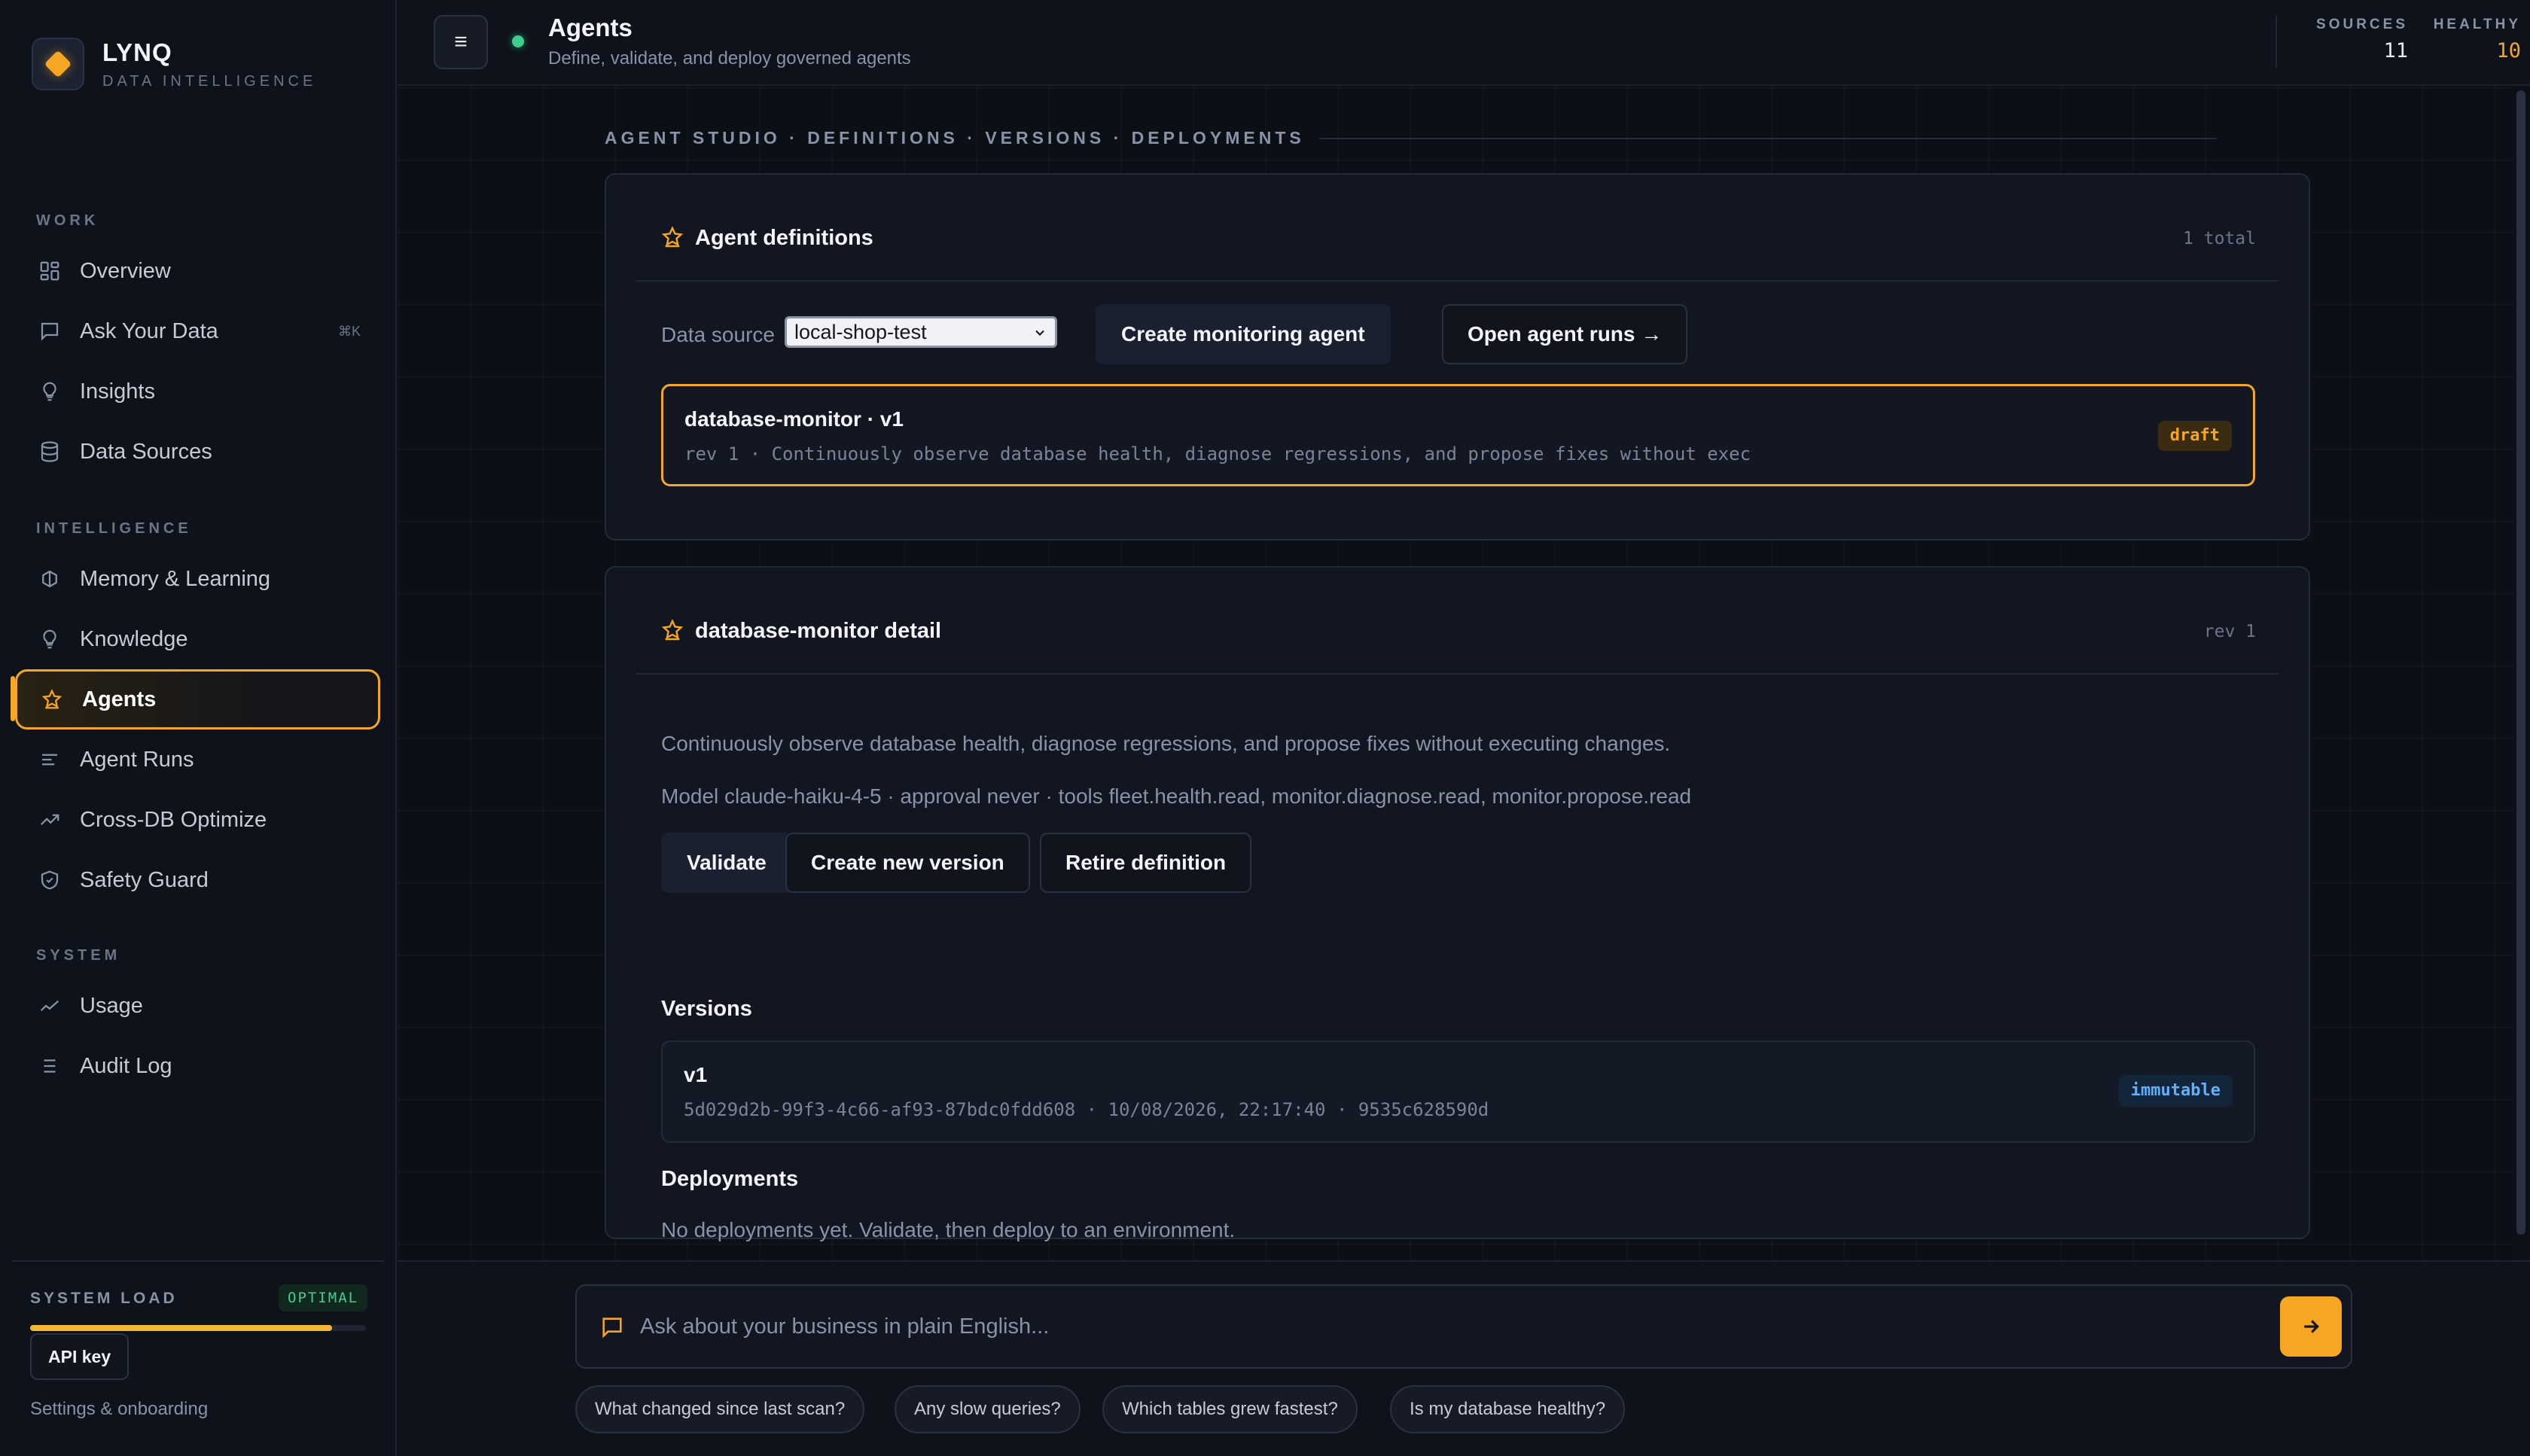  I want to click on lightbulb-icon, so click(50, 639).